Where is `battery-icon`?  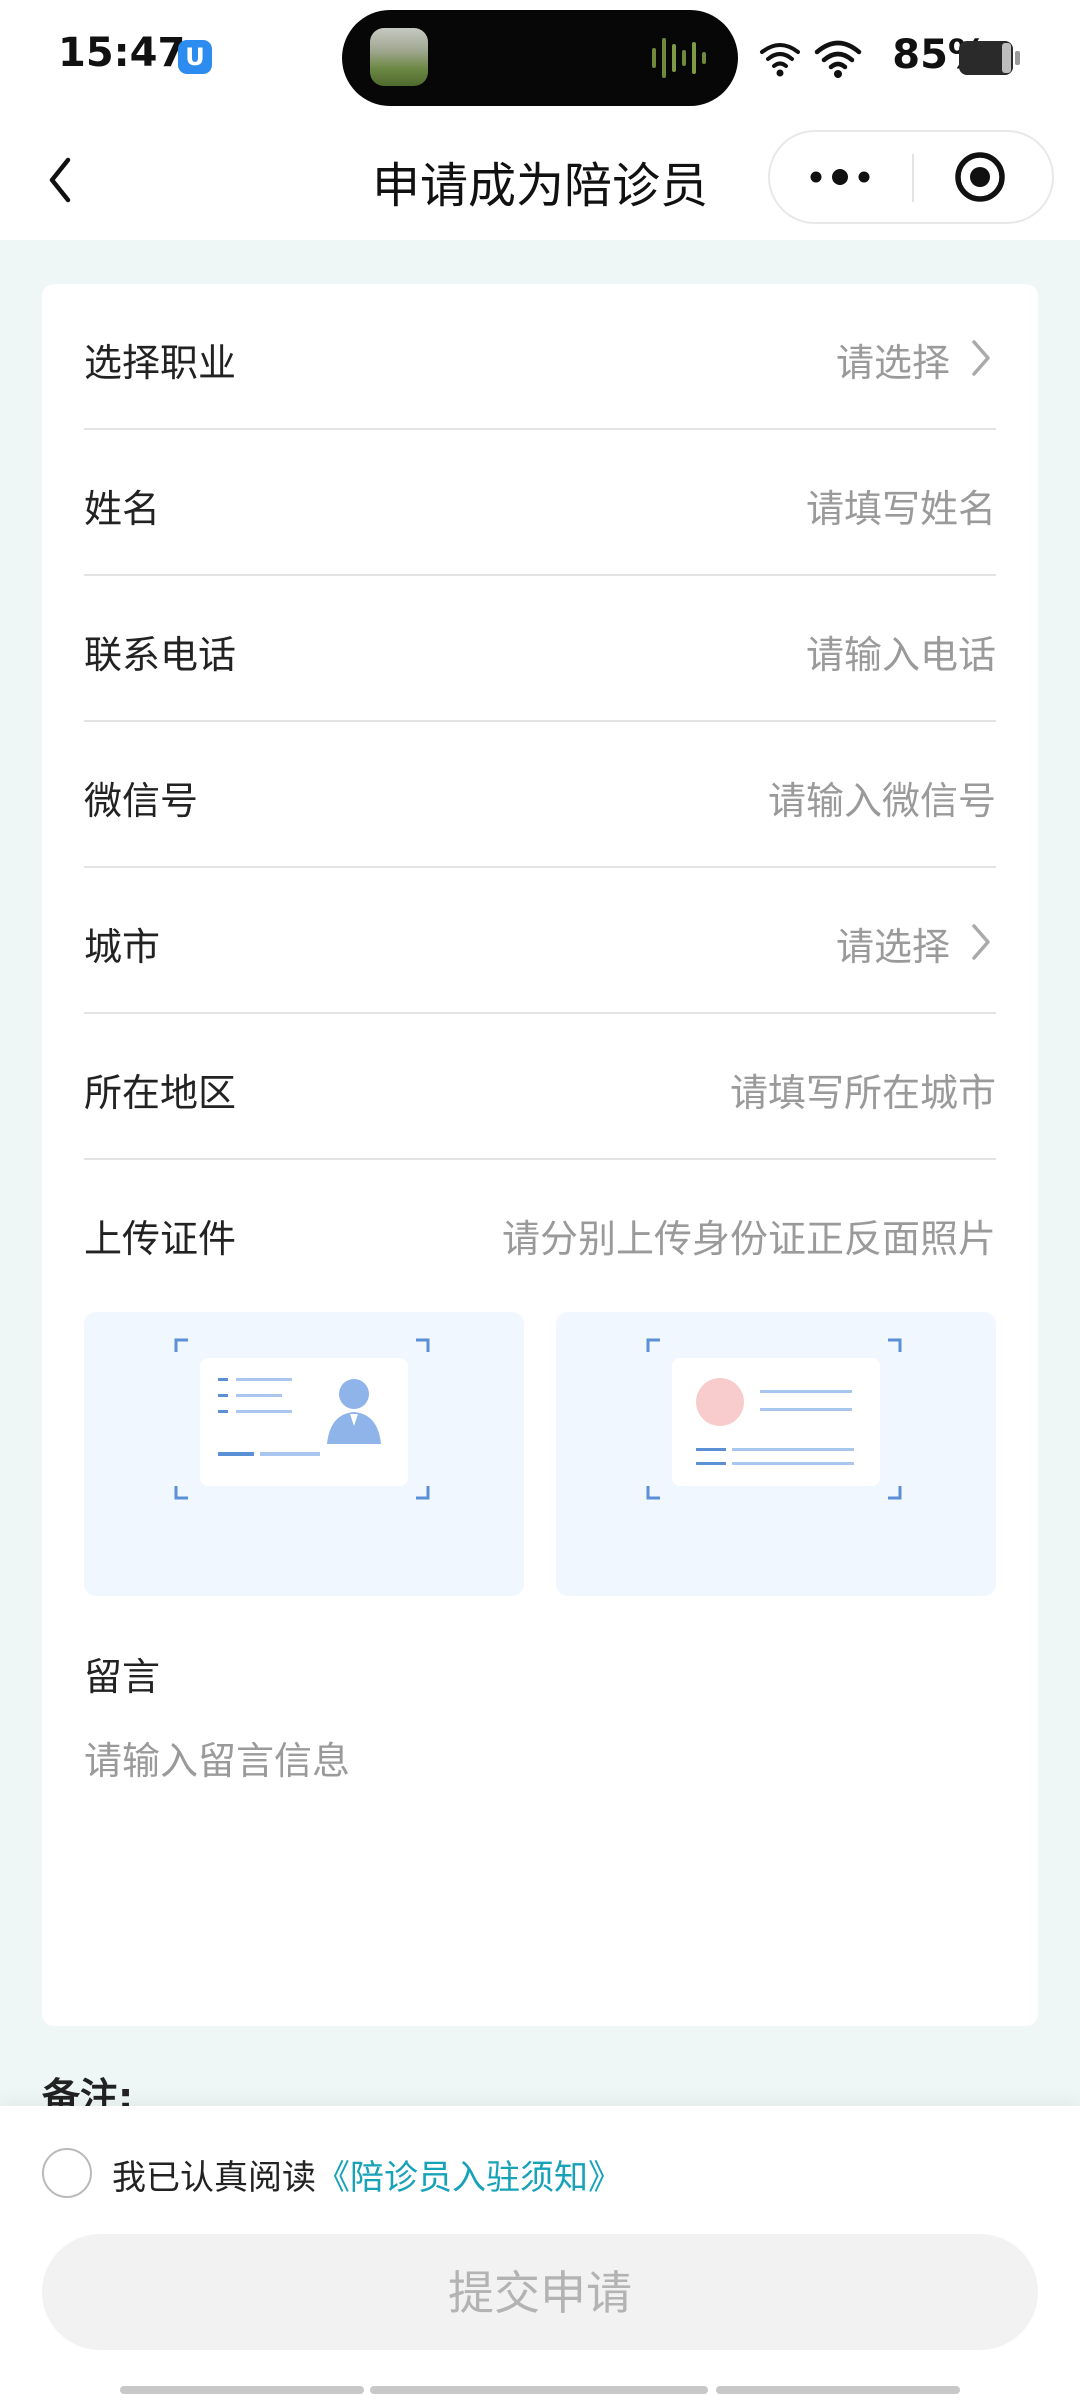
battery-icon is located at coordinates (989, 58).